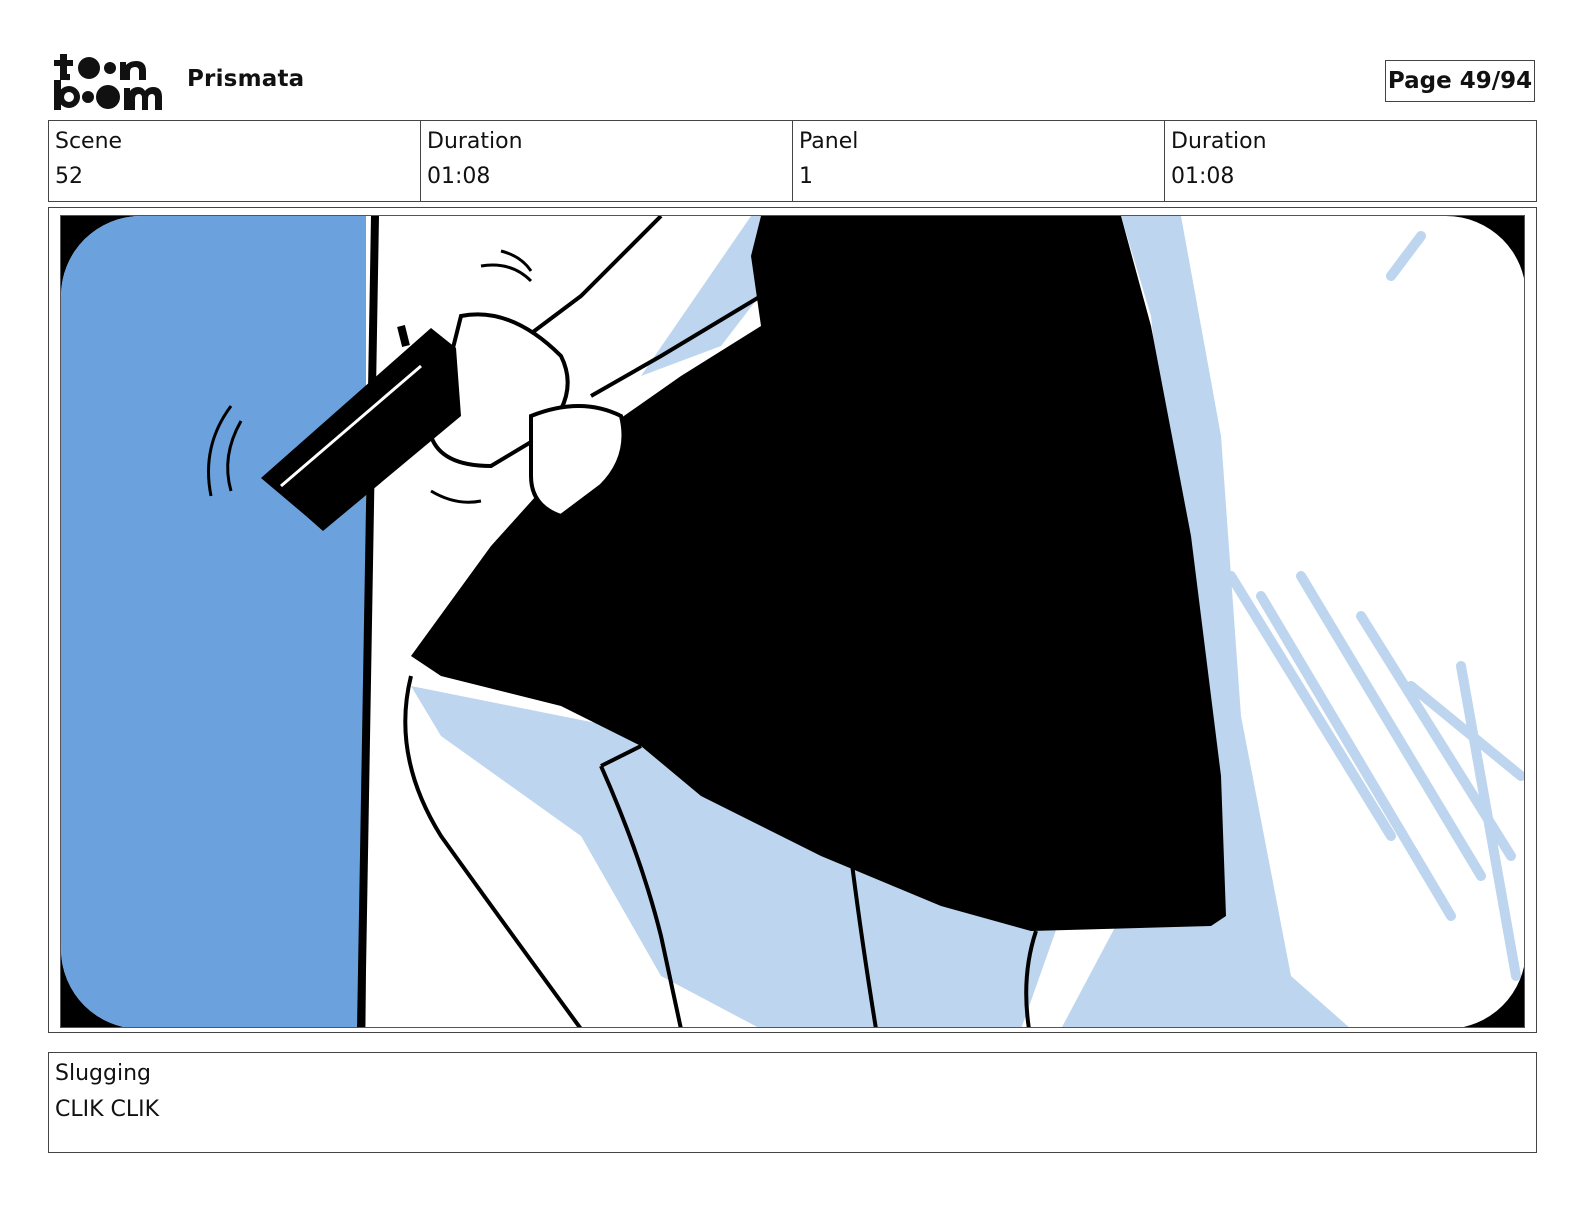 The image size is (1584, 1224). What do you see at coordinates (69, 176) in the screenshot?
I see `scene-value: 52` at bounding box center [69, 176].